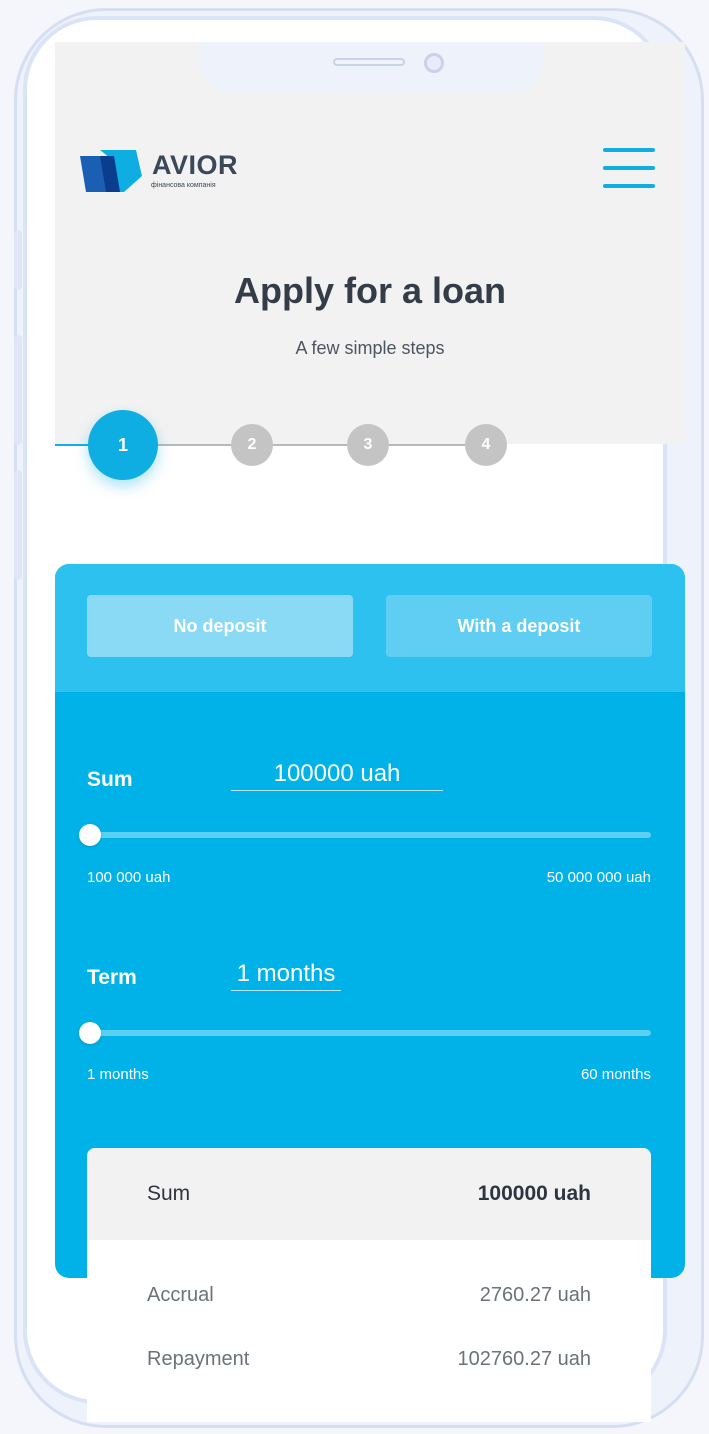  What do you see at coordinates (524, 1359) in the screenshot?
I see `repayment-value: 102760.27 uah` at bounding box center [524, 1359].